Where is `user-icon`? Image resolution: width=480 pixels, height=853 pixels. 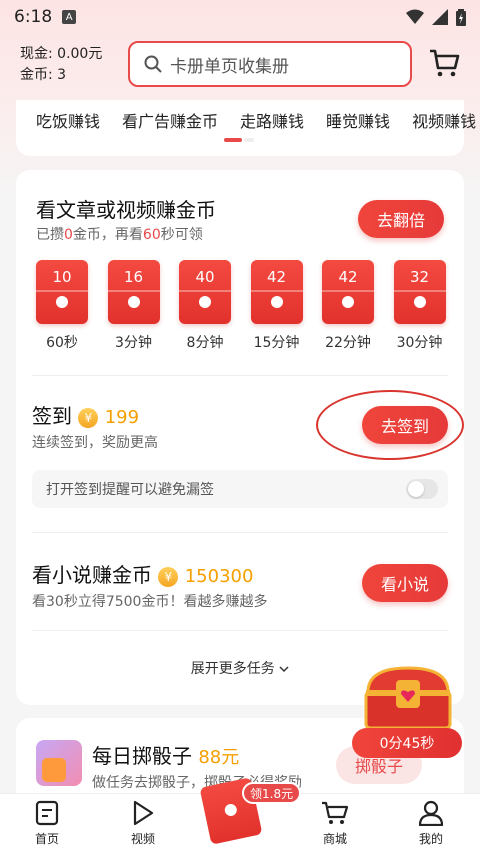 user-icon is located at coordinates (431, 813).